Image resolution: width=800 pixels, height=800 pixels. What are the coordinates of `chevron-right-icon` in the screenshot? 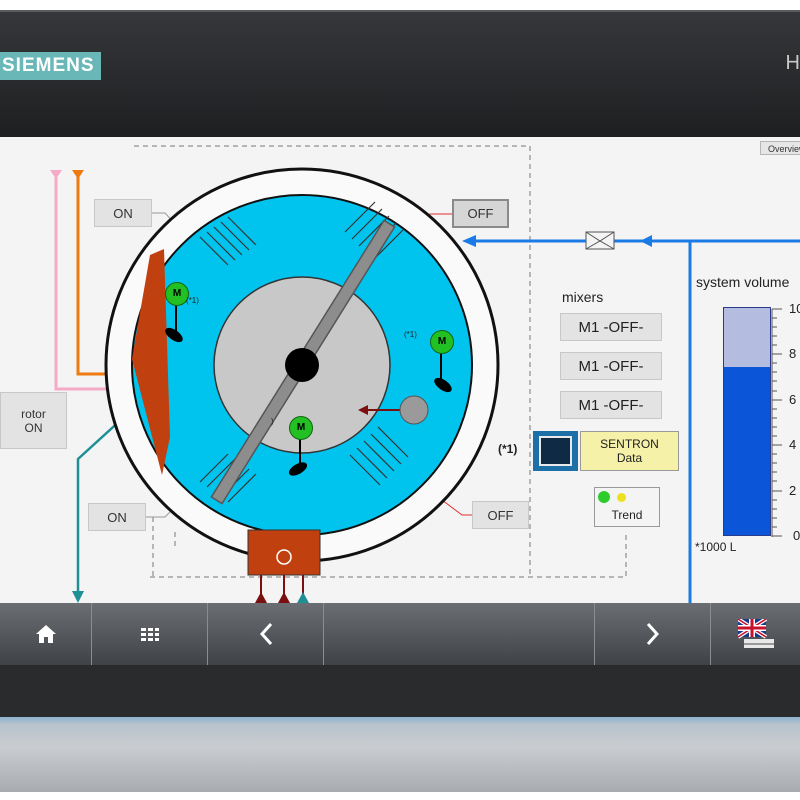 It's located at (652, 634).